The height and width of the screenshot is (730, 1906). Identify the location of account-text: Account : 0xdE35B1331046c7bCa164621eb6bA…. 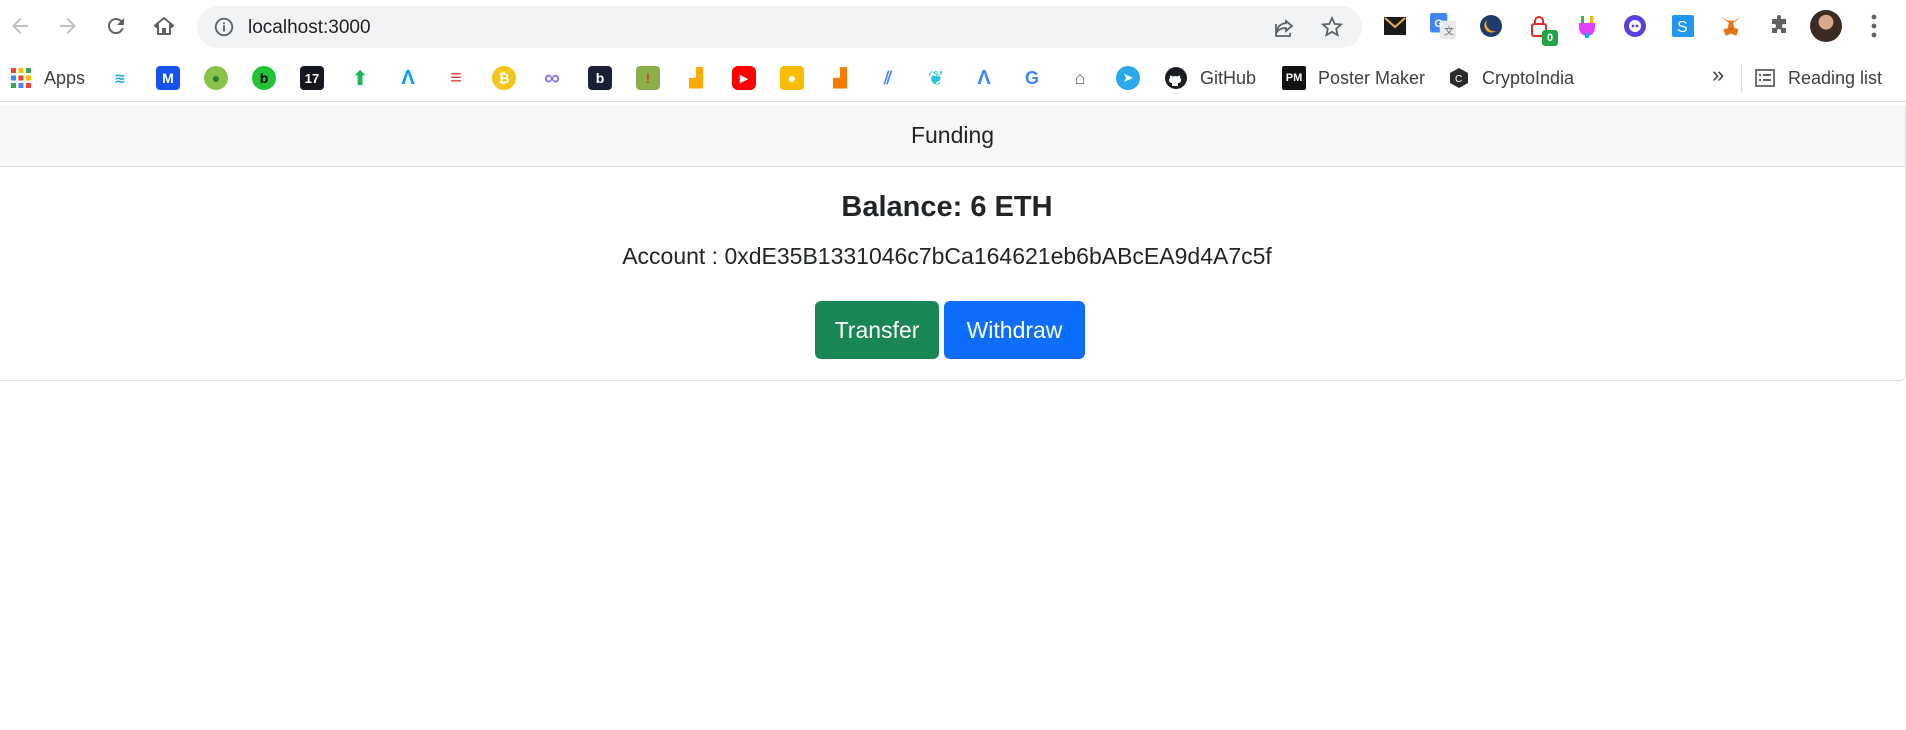
(947, 256).